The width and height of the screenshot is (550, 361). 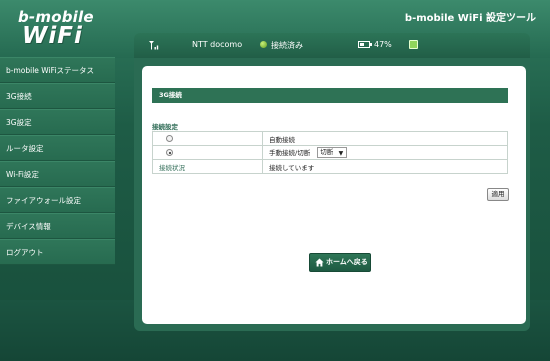 What do you see at coordinates (57, 122) in the screenshot?
I see `sidebar-item-3g-settings: 3G設定` at bounding box center [57, 122].